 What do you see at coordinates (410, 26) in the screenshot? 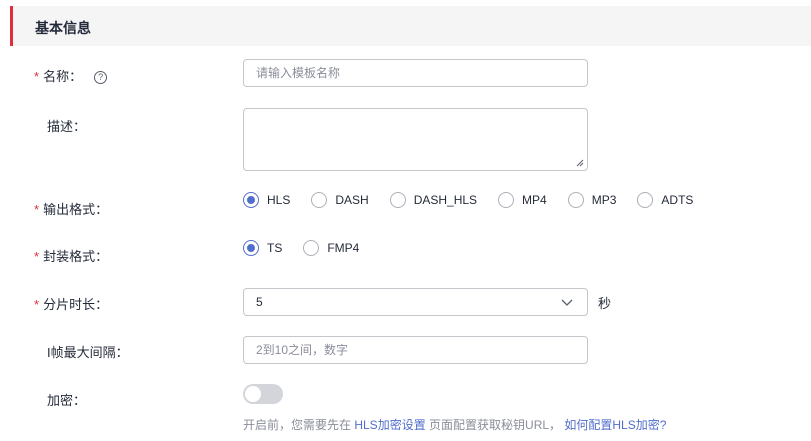
I see `section-header: 基本信息` at bounding box center [410, 26].